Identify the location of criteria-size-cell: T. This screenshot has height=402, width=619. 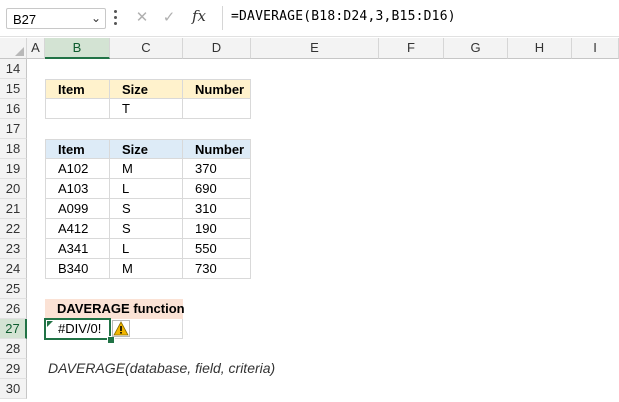
(146, 109).